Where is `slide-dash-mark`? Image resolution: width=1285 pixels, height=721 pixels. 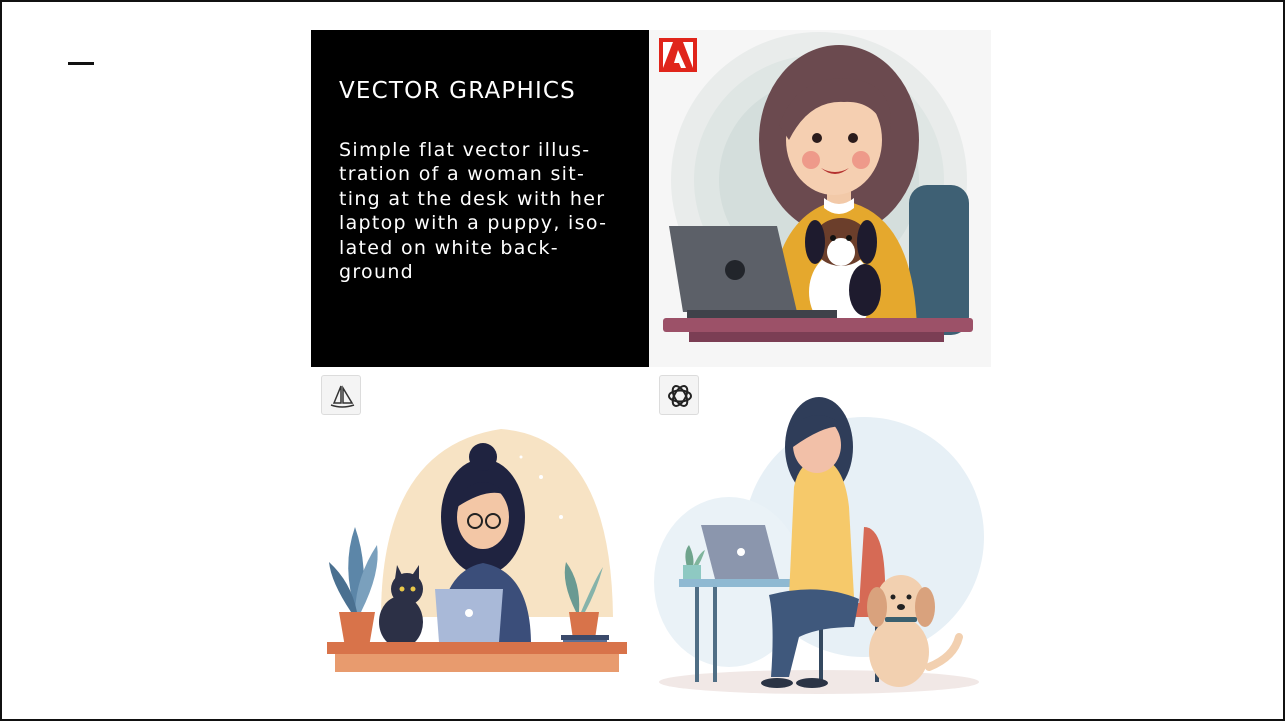
slide-dash-mark is located at coordinates (81, 63).